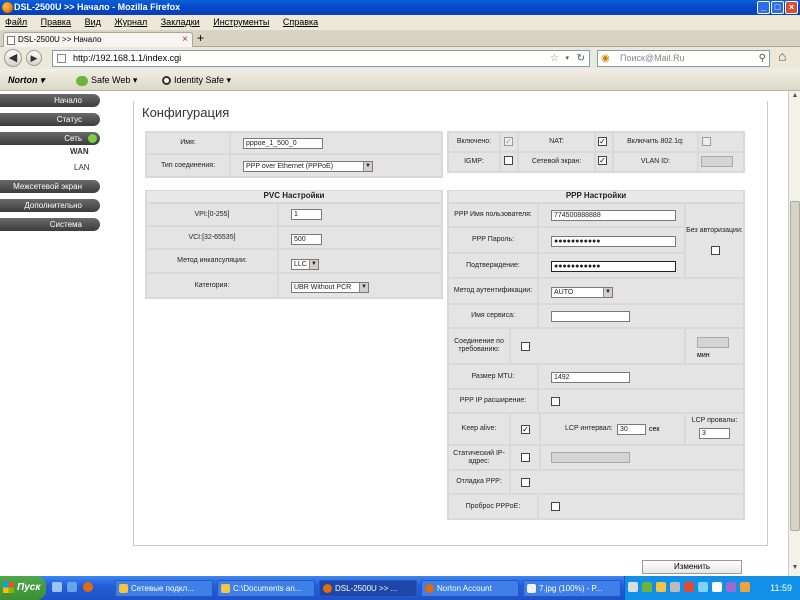  I want to click on debug-checkbox, so click(525, 482).